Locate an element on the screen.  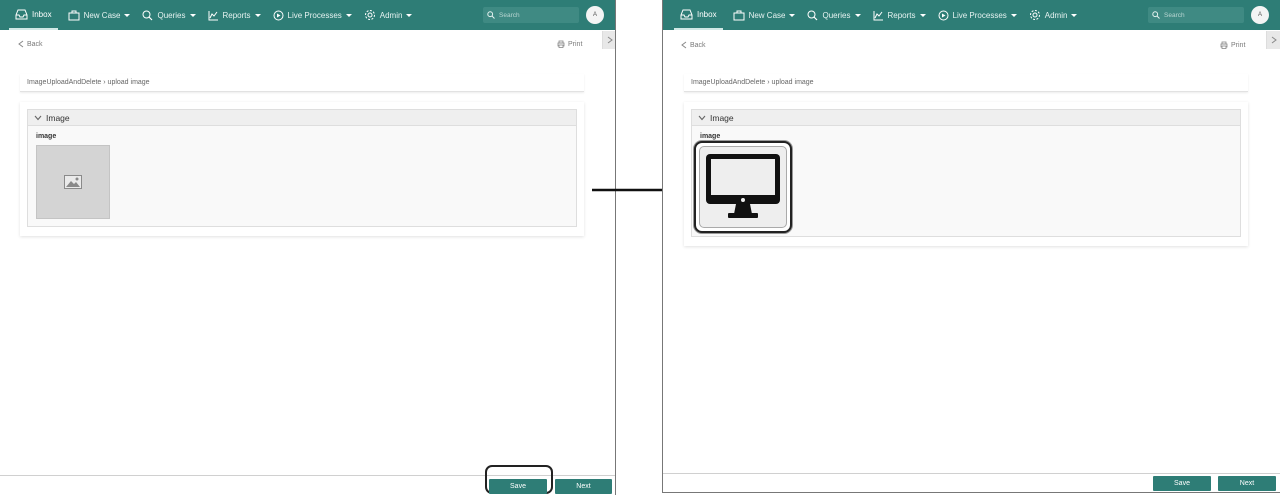
image-placeholder-icon is located at coordinates (73, 182).